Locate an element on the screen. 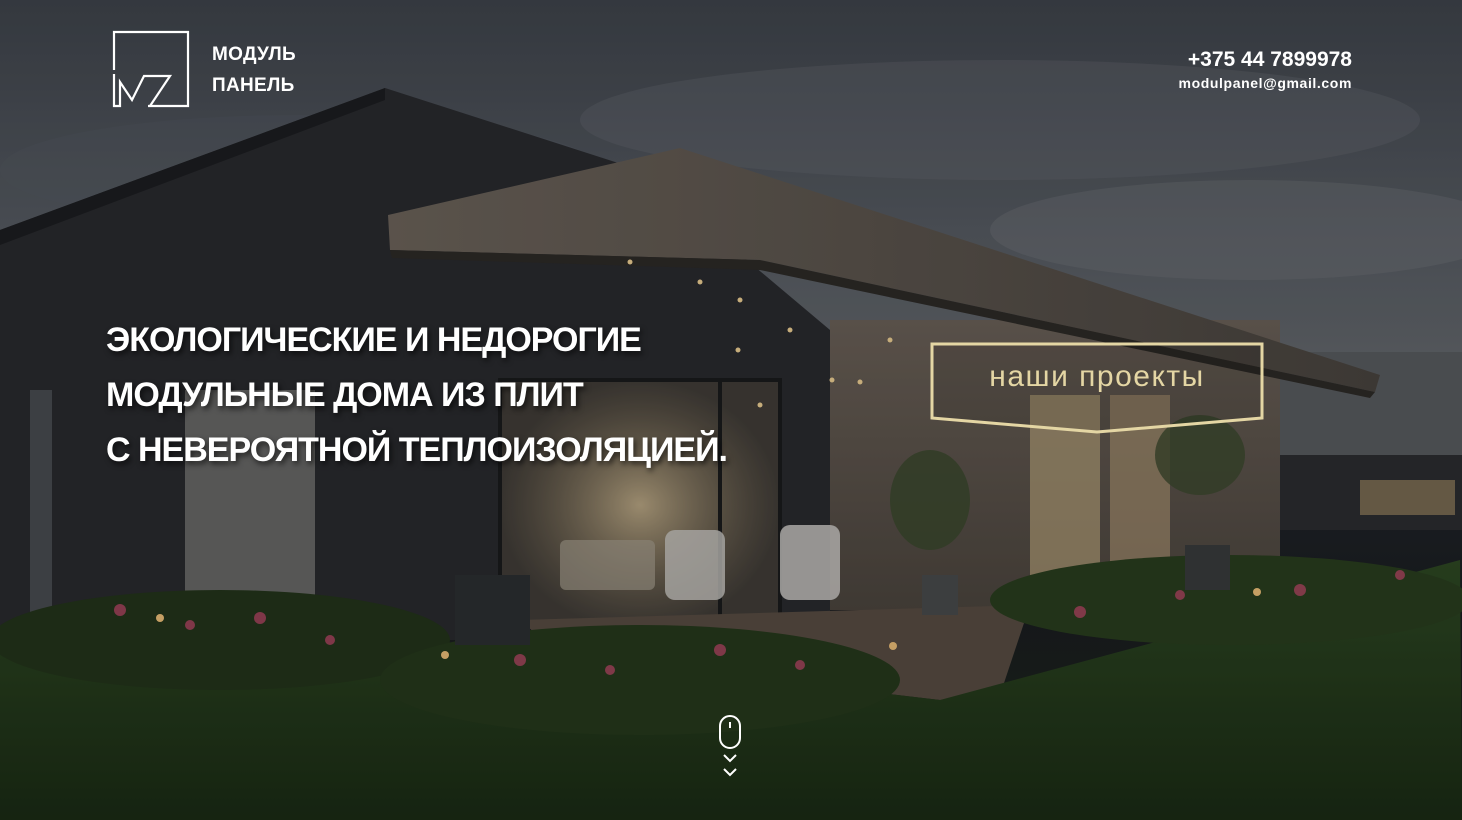  our-projects-label: наши проекты is located at coordinates (1097, 376).